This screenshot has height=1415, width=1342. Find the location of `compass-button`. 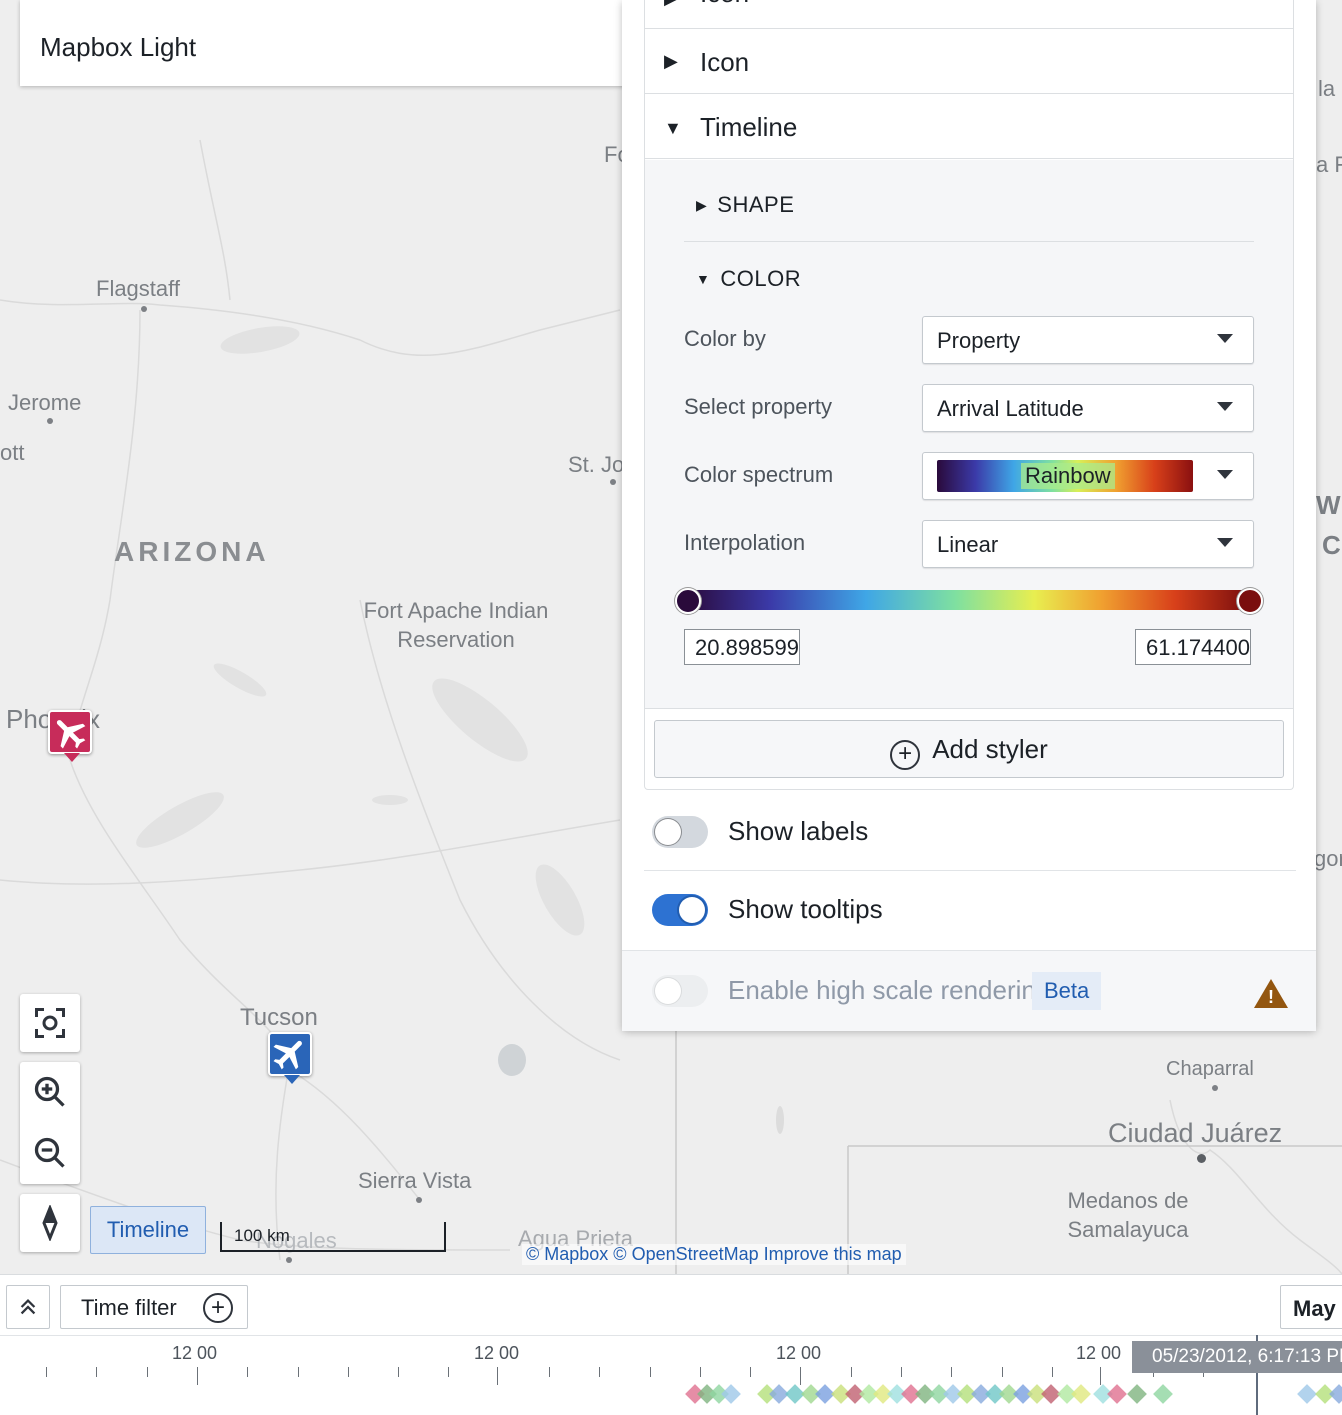

compass-button is located at coordinates (50, 1223).